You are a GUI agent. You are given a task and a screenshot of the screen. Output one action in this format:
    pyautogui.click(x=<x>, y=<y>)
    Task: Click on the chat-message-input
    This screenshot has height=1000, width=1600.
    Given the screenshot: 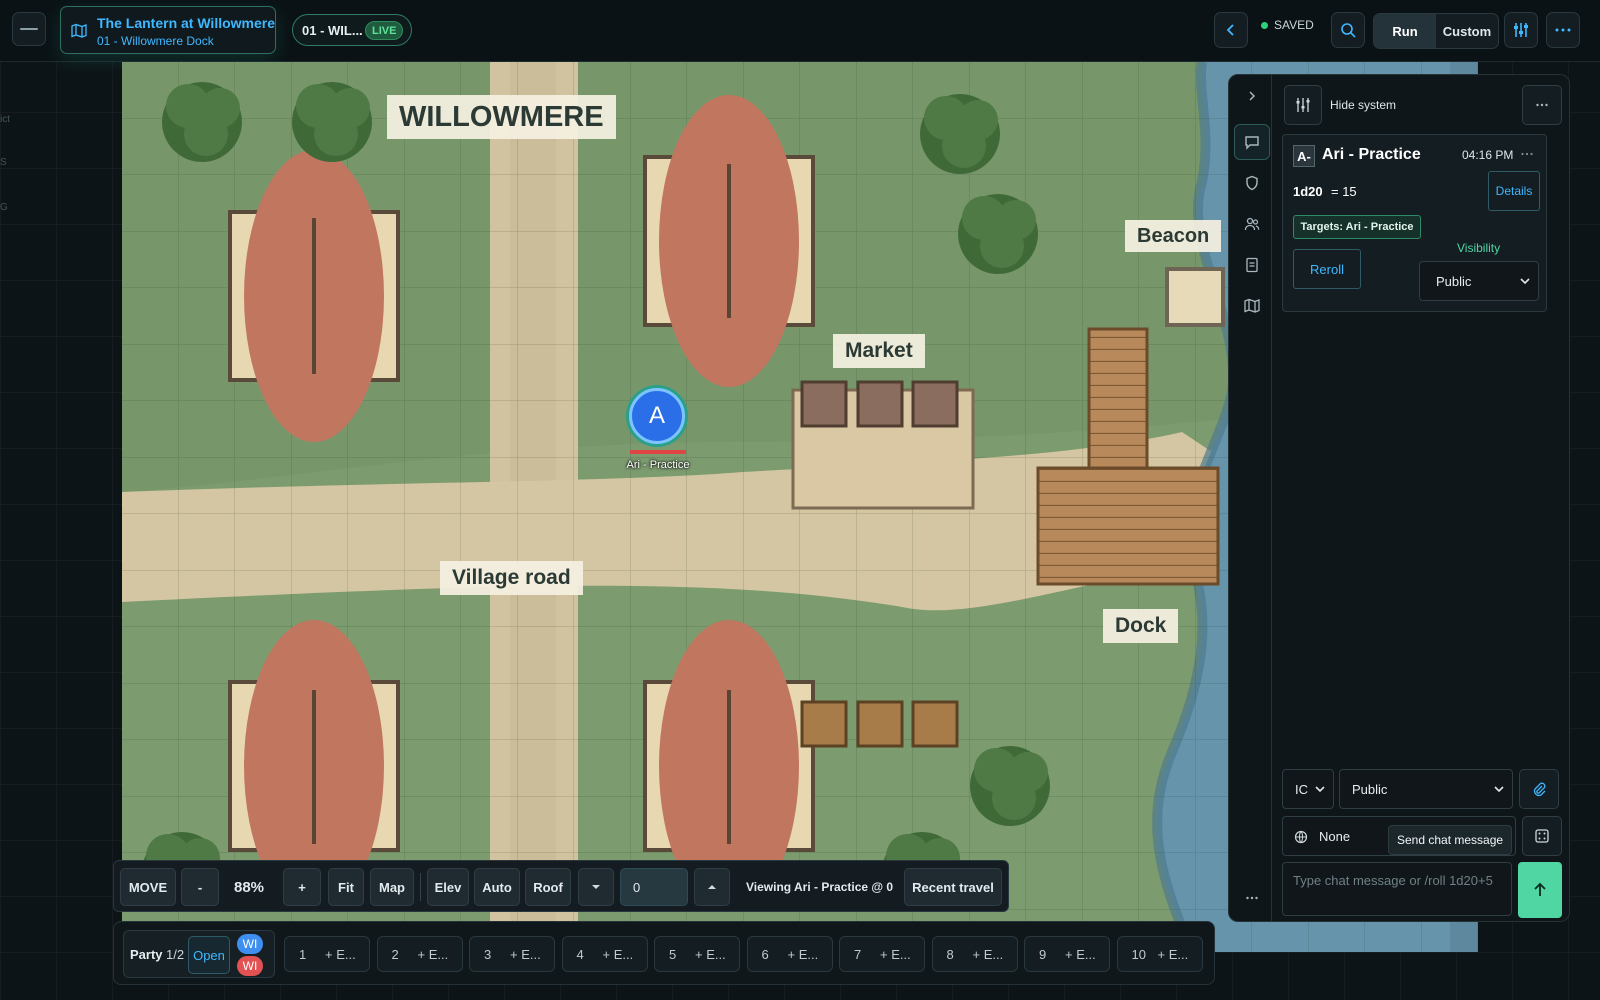 What is the action you would take?
    pyautogui.click(x=1397, y=889)
    